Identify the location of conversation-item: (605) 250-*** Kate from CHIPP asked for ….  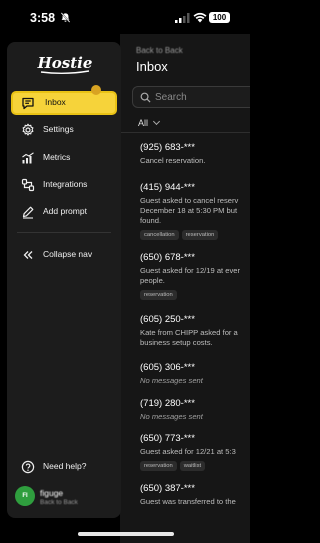
(195, 331).